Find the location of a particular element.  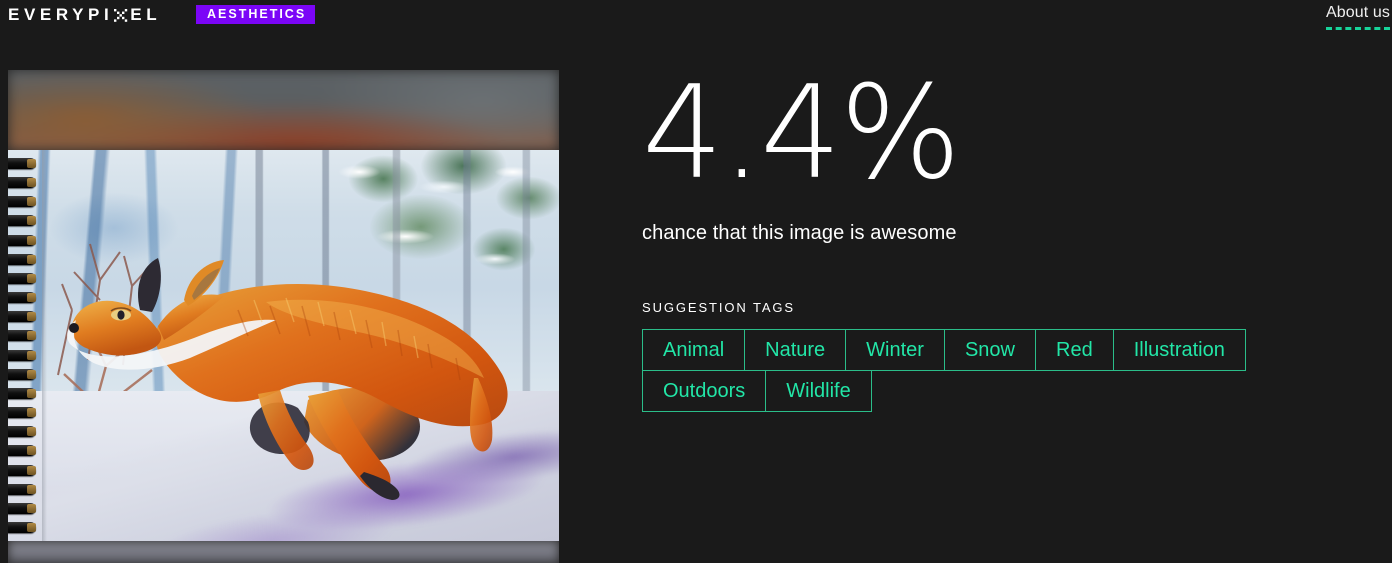

pixel-x-icon is located at coordinates (120, 15).